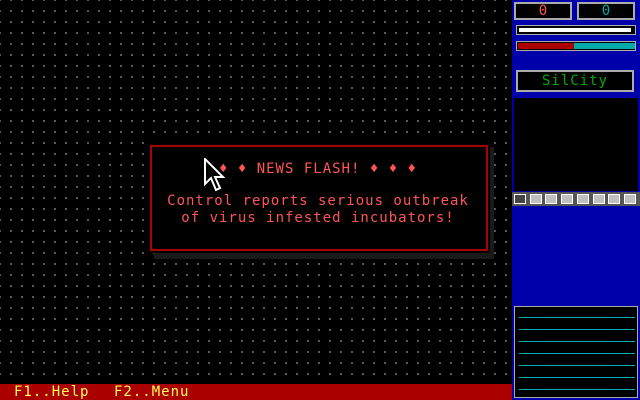 This screenshot has width=640, height=400. What do you see at coordinates (575, 81) in the screenshot?
I see `city-name: SilCity` at bounding box center [575, 81].